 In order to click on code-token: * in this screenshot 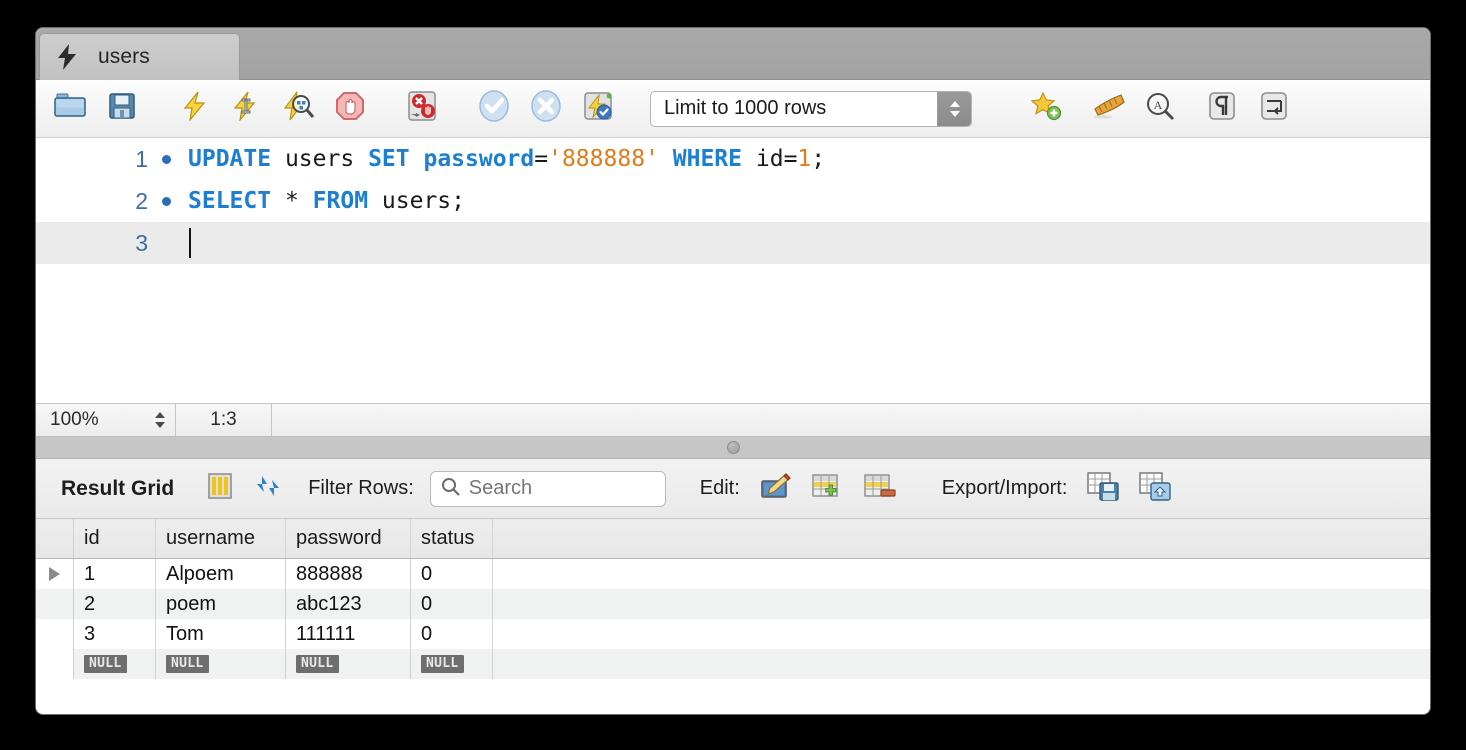, I will do `click(291, 201)`.